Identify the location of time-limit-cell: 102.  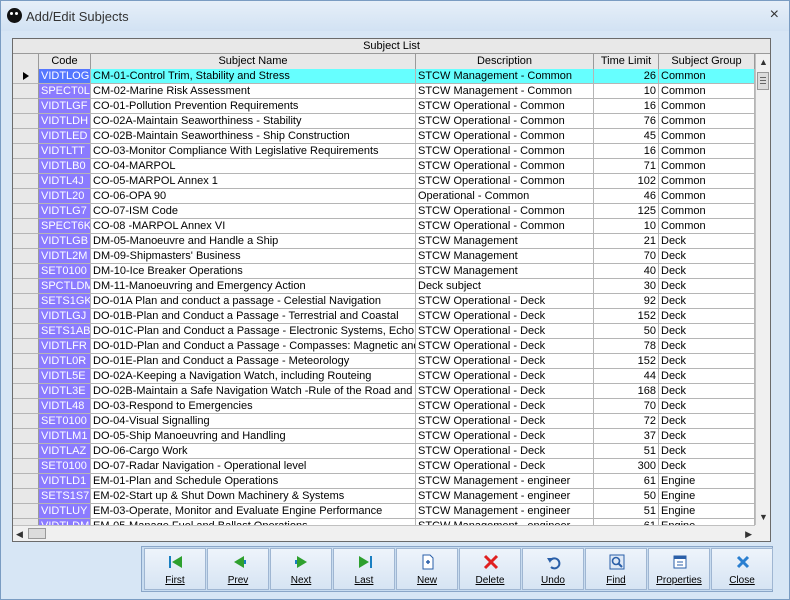
(626, 181).